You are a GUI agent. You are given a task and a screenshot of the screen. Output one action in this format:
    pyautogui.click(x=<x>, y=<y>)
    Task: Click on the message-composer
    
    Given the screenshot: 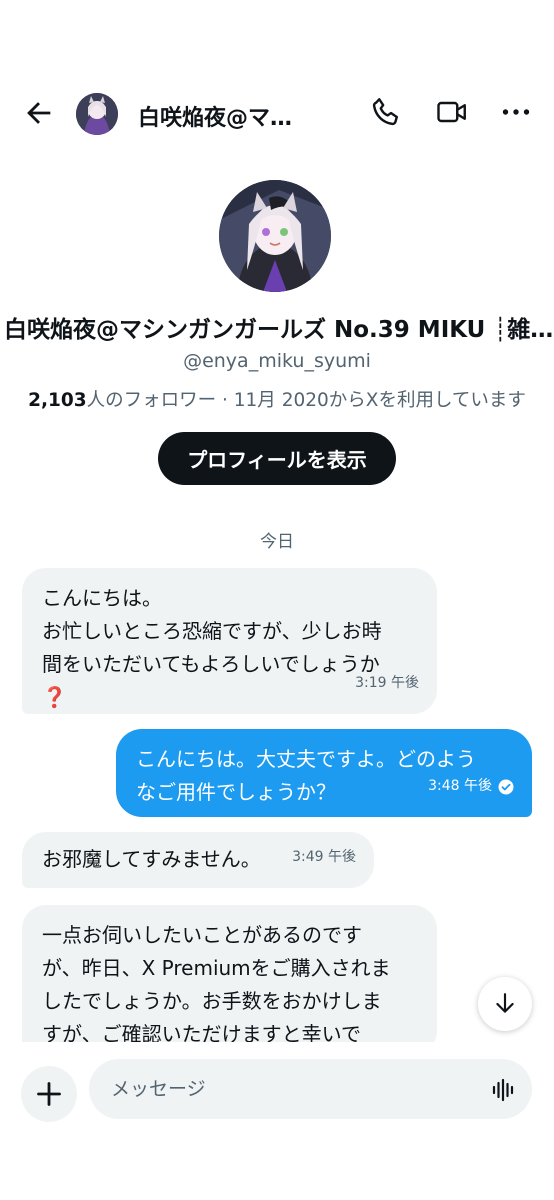 What is the action you would take?
    pyautogui.click(x=277, y=1126)
    